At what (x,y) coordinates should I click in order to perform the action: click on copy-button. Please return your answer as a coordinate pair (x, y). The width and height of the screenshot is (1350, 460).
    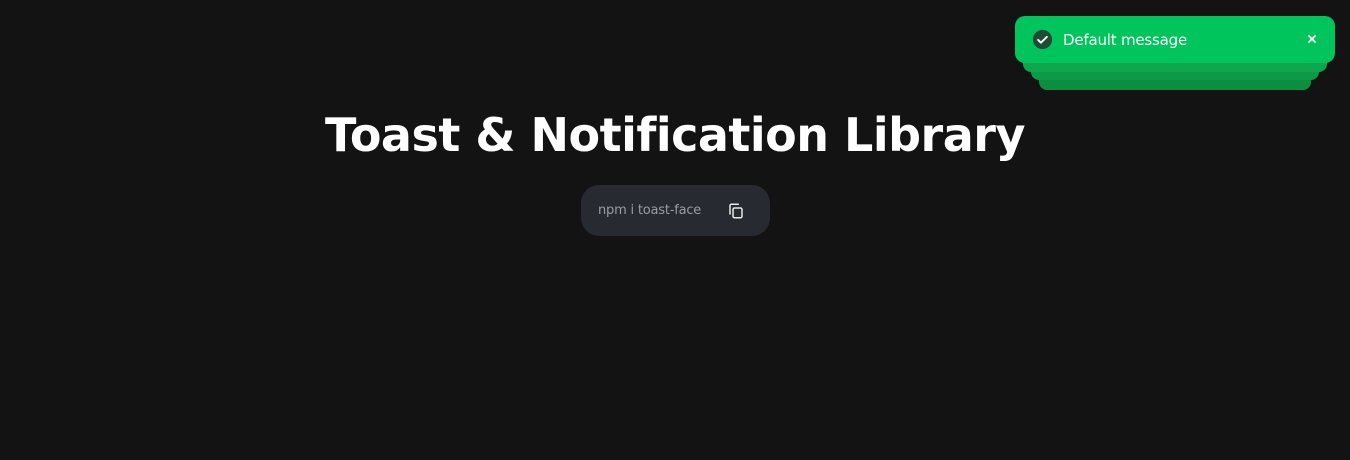
    Looking at the image, I should click on (736, 211).